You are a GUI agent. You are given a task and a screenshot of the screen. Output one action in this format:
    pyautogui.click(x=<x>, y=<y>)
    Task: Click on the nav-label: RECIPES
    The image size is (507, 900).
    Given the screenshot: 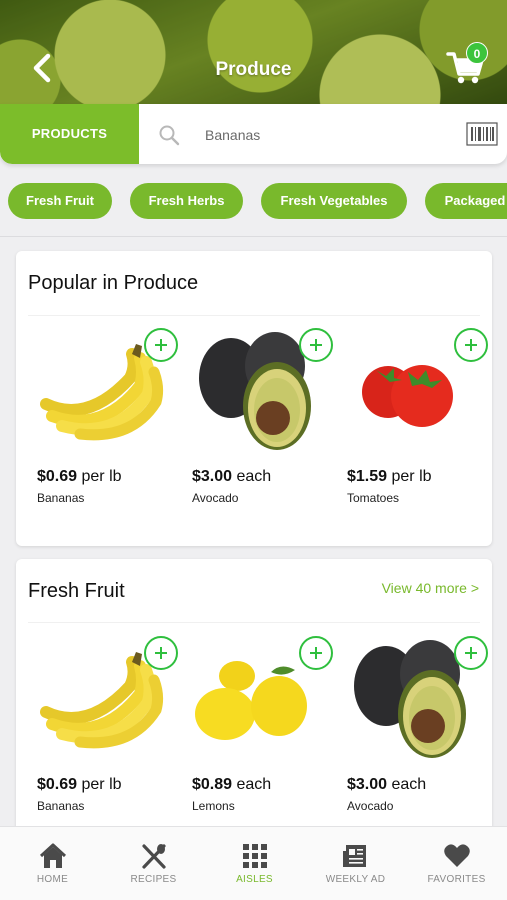 What is the action you would take?
    pyautogui.click(x=153, y=879)
    